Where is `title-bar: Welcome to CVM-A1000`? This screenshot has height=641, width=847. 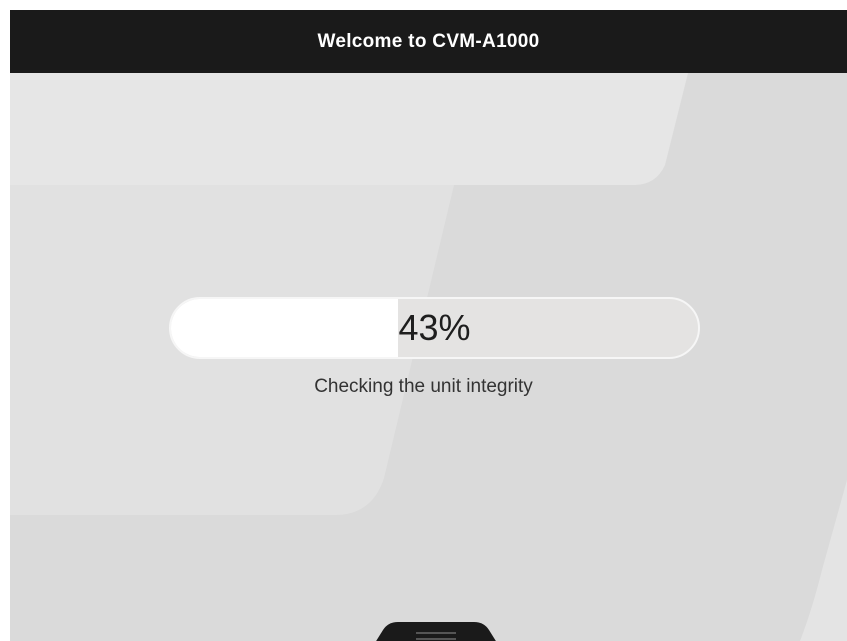
title-bar: Welcome to CVM-A1000 is located at coordinates (428, 41).